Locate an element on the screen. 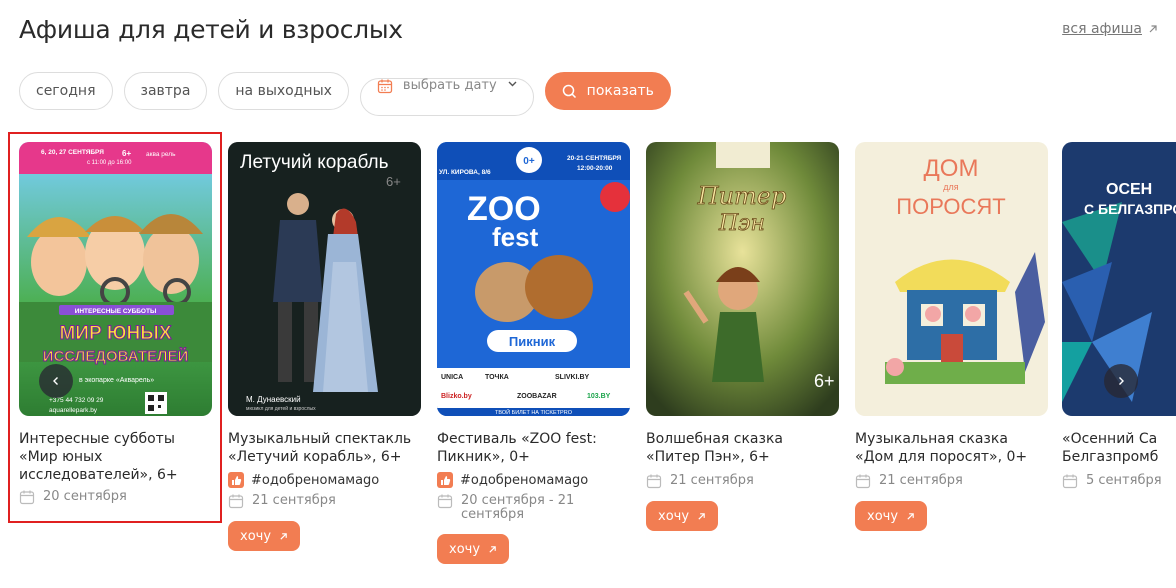 The width and height of the screenshot is (1176, 588). poster-title-2: ПОРОСЯТ is located at coordinates (950, 206).